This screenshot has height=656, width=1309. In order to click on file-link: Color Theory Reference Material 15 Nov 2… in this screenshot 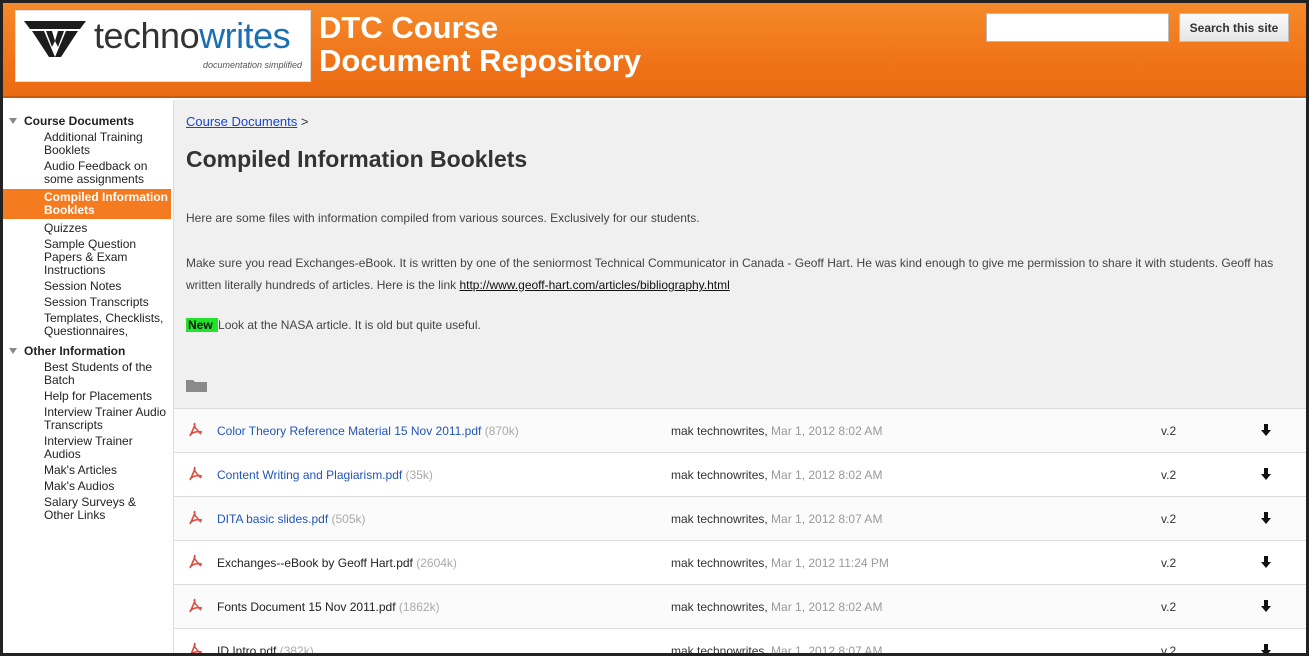, I will do `click(349, 431)`.